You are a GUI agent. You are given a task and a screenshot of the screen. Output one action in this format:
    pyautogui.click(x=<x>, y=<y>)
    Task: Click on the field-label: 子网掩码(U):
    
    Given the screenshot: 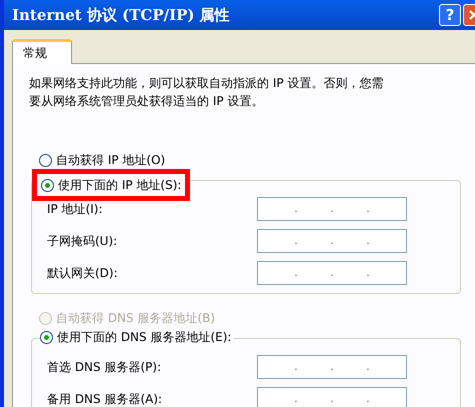 What is the action you would take?
    pyautogui.click(x=82, y=241)
    